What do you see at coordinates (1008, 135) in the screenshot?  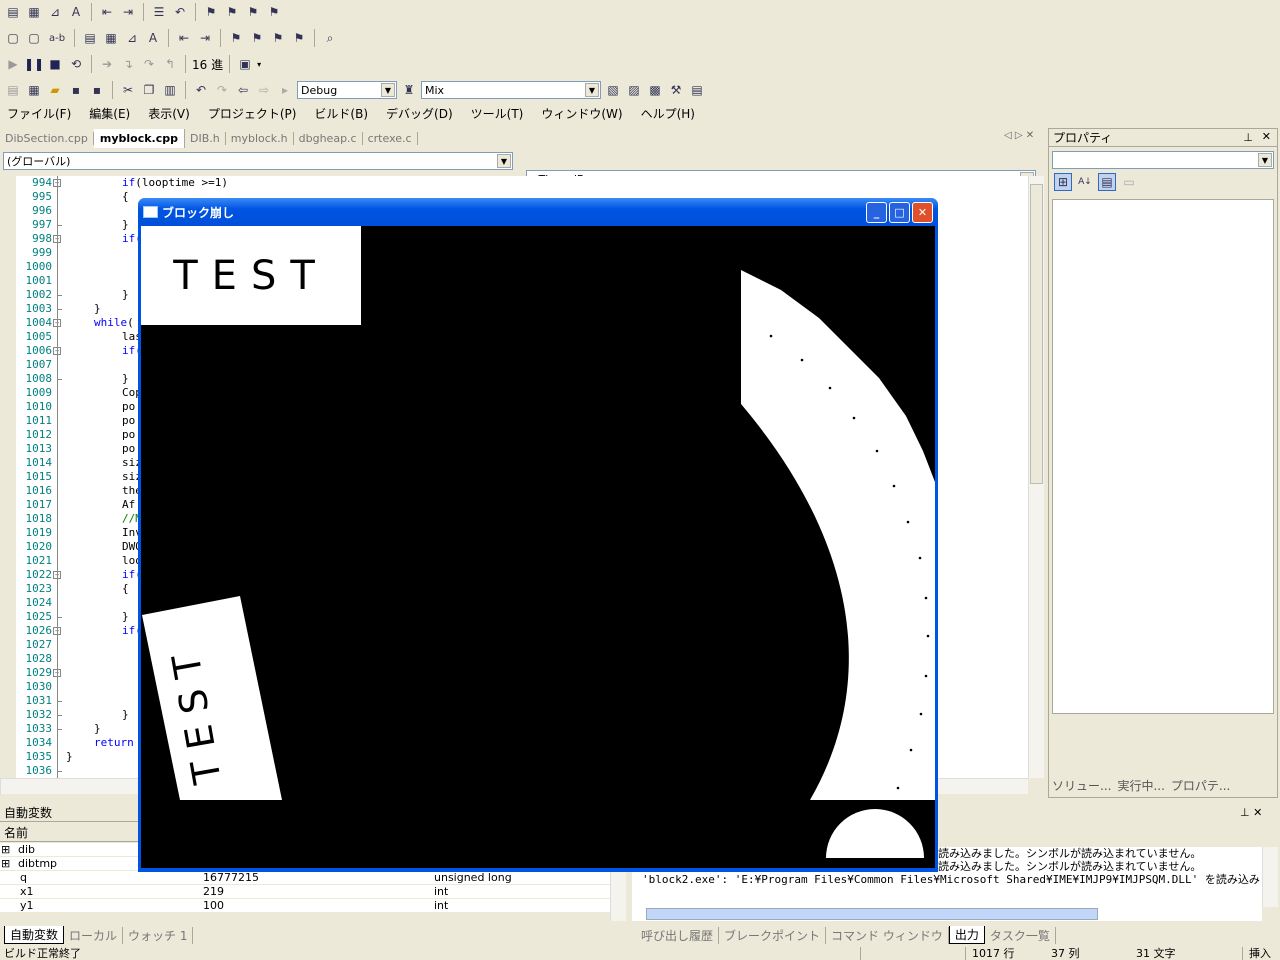 I see `scroll-left-icon: ◁` at bounding box center [1008, 135].